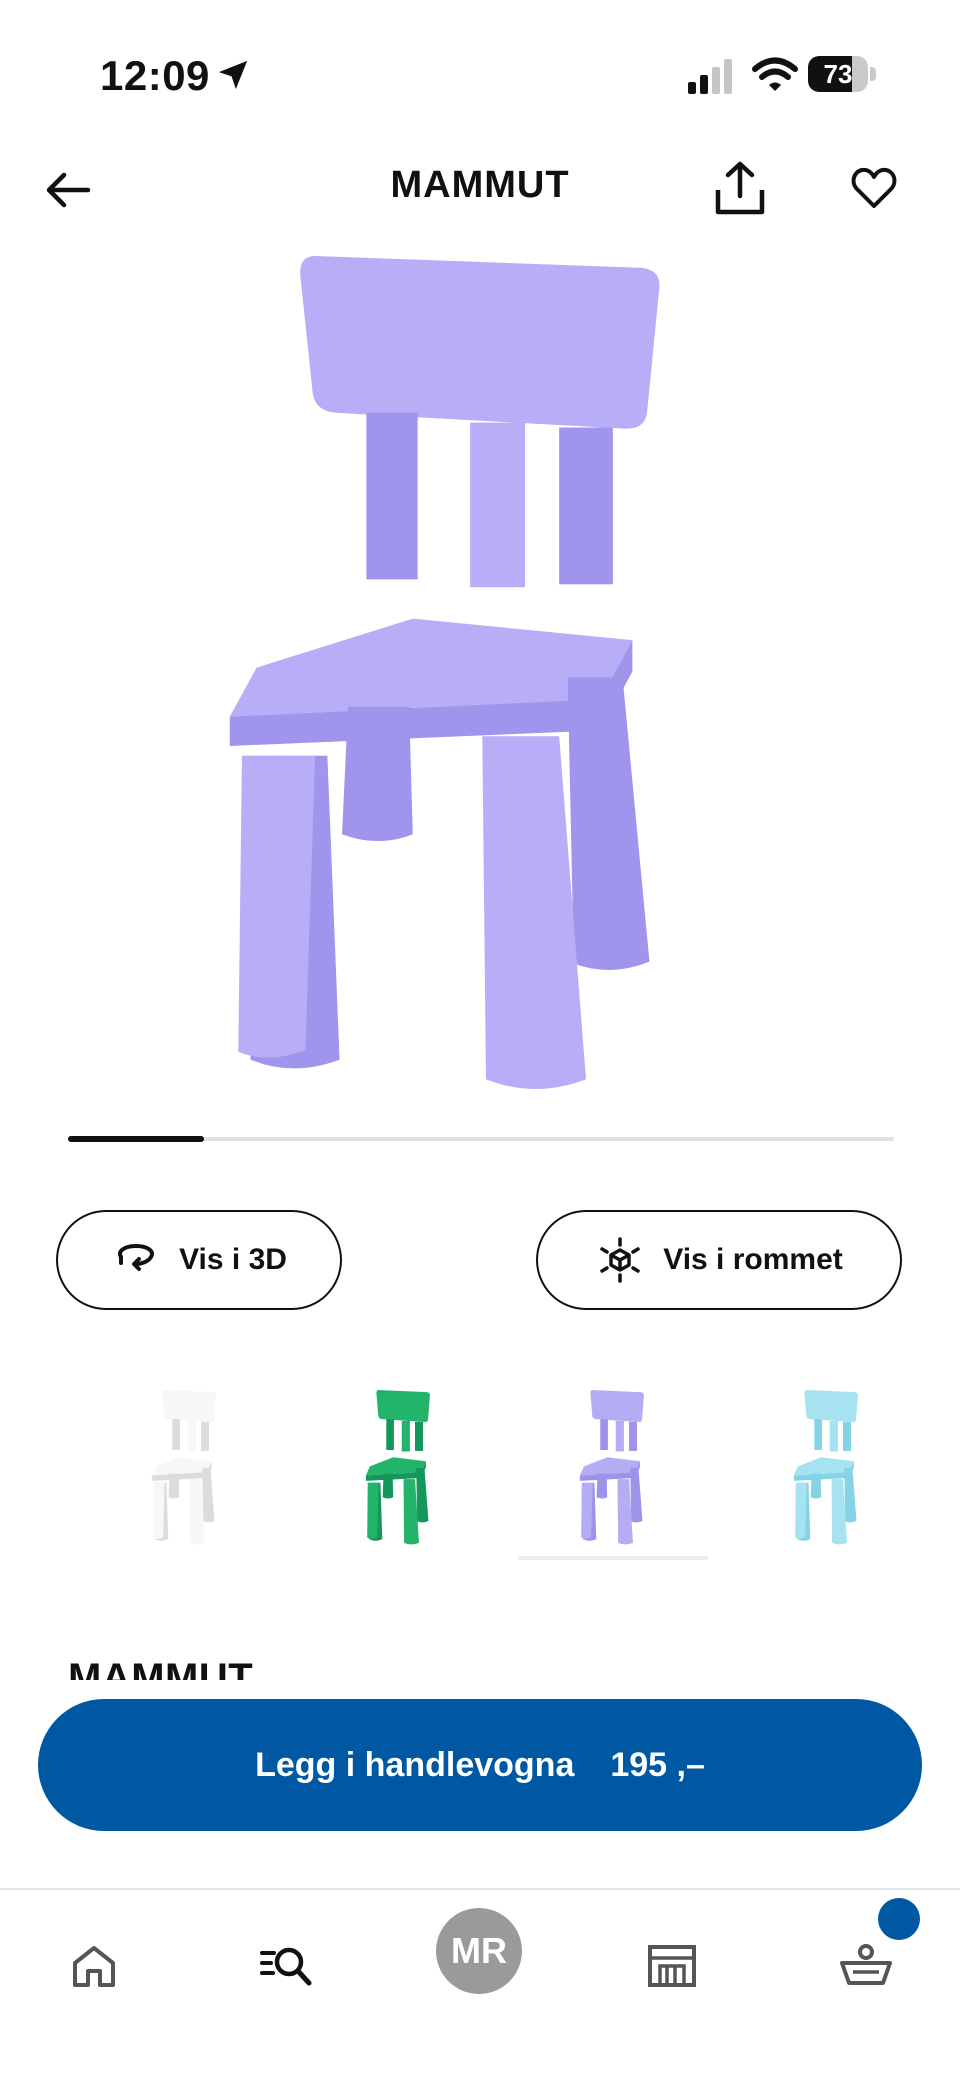  I want to click on variant-green, so click(399, 1485).